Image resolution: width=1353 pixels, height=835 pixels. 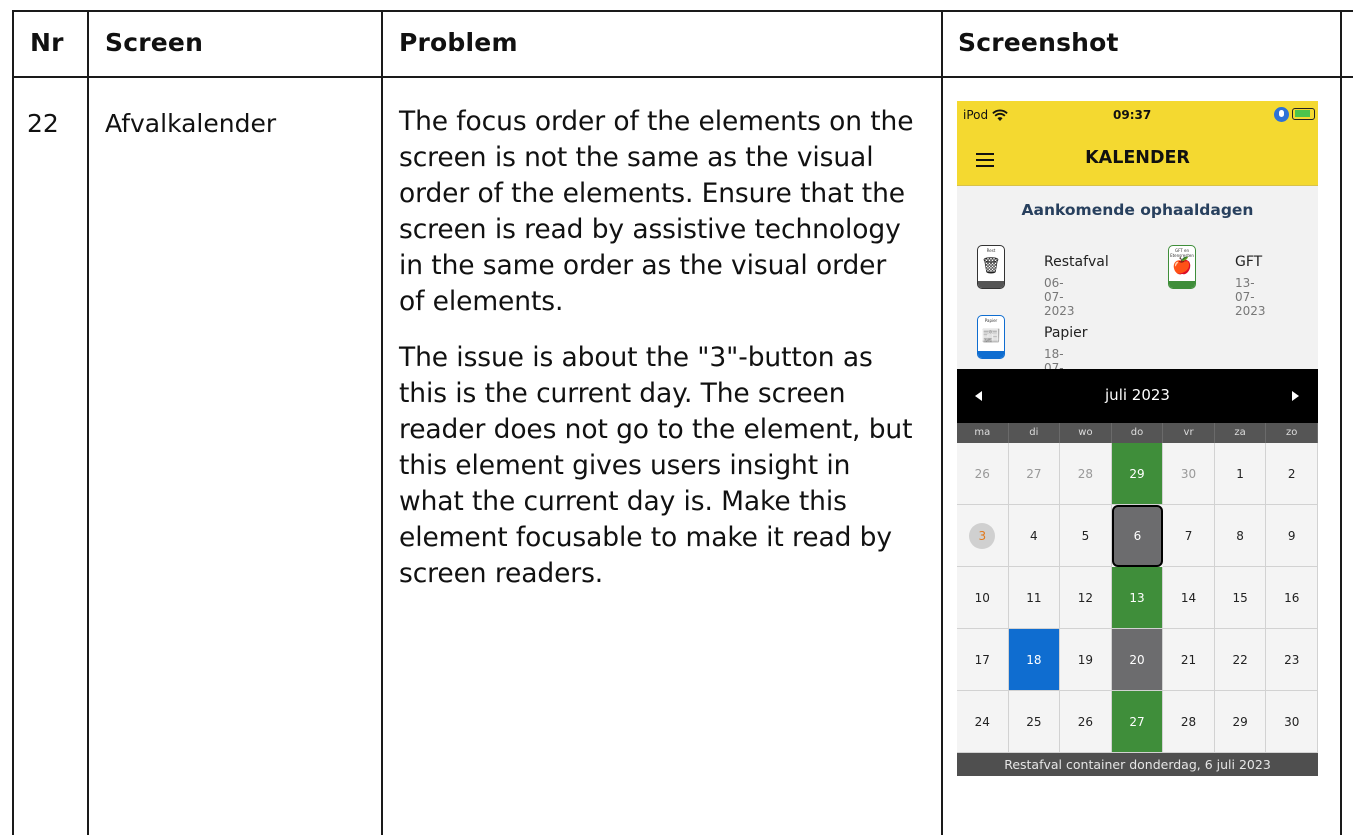 I want to click on header-screenshot: Screenshot, so click(x=1038, y=42).